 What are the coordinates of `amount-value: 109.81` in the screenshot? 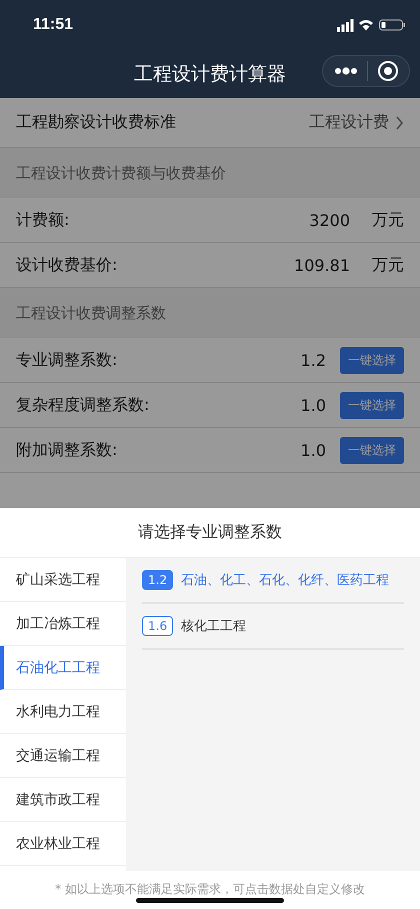 It's located at (322, 265).